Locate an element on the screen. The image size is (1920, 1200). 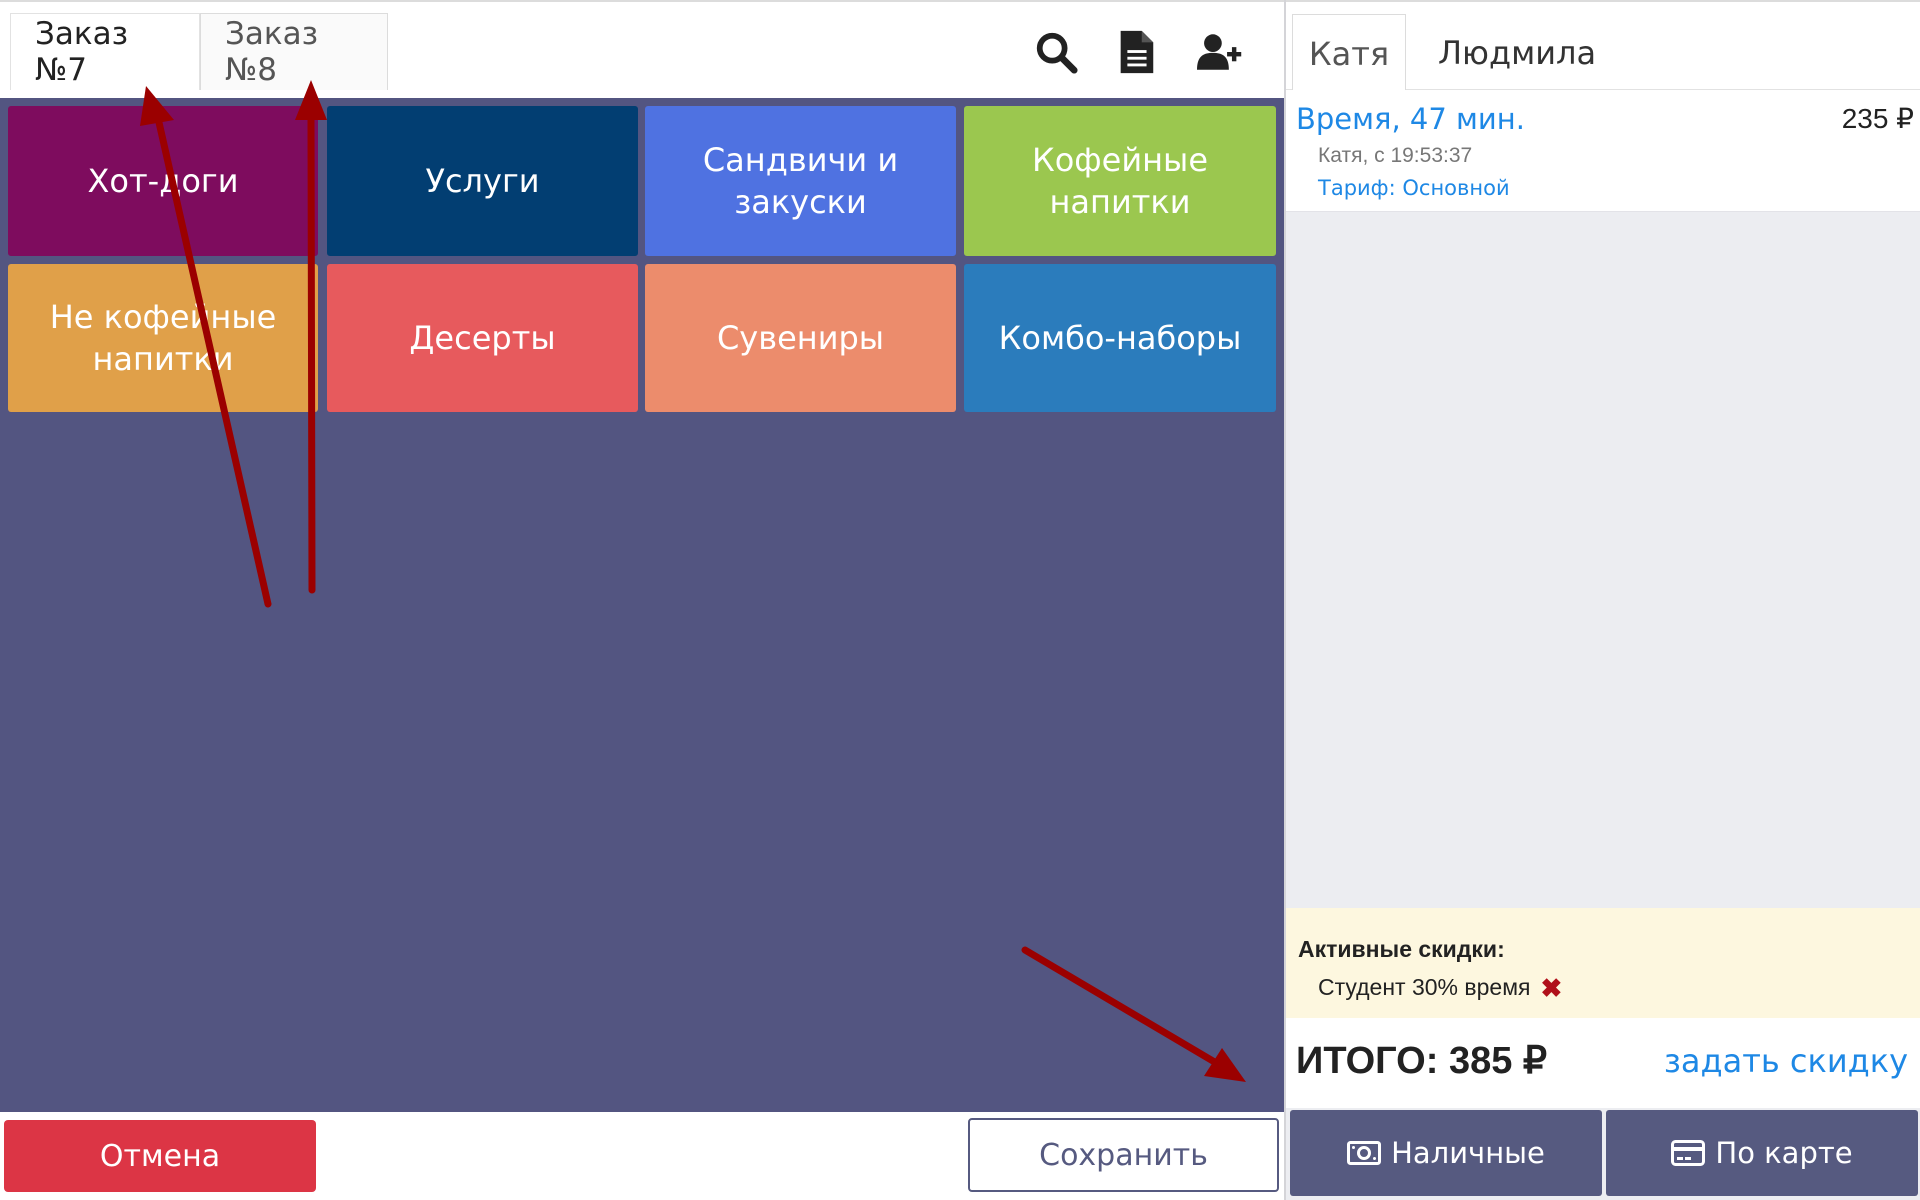
category-coffee-drinks: Кофейные напитки is located at coordinates (1120, 181).